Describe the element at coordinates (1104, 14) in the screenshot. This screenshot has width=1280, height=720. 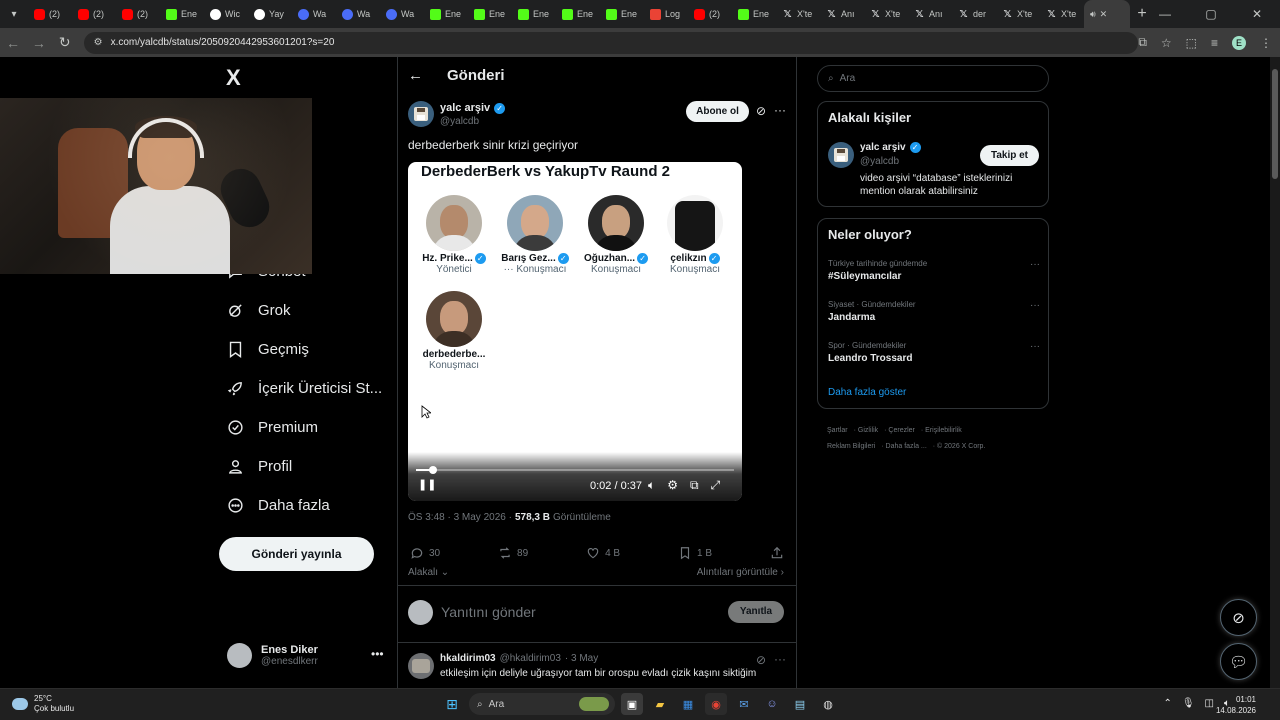
I see `close-tab-icon: ✕` at that location.